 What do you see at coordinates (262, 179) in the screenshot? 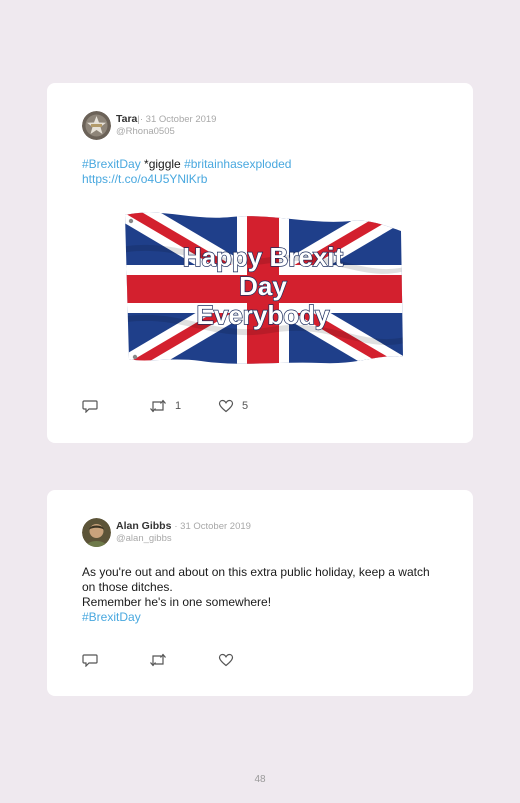
I see `url-link: https://t.co/o4U5YNlKrb` at bounding box center [262, 179].